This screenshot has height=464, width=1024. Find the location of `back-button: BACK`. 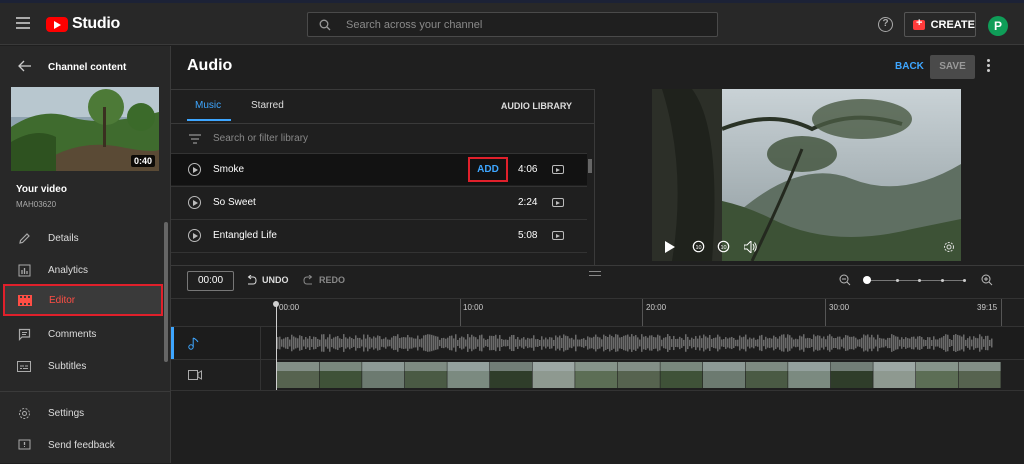

back-button: BACK is located at coordinates (909, 66).